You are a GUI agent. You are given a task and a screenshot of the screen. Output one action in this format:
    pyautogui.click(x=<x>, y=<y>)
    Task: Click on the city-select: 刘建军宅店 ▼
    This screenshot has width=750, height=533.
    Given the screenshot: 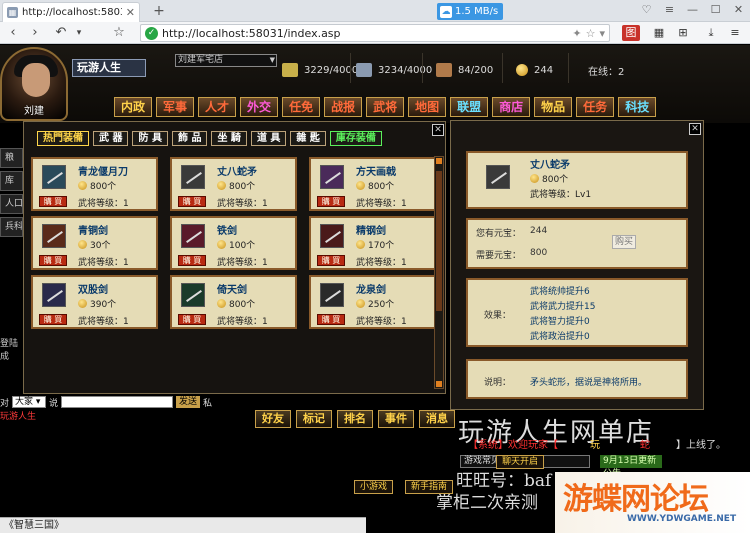 What is the action you would take?
    pyautogui.click(x=226, y=60)
    